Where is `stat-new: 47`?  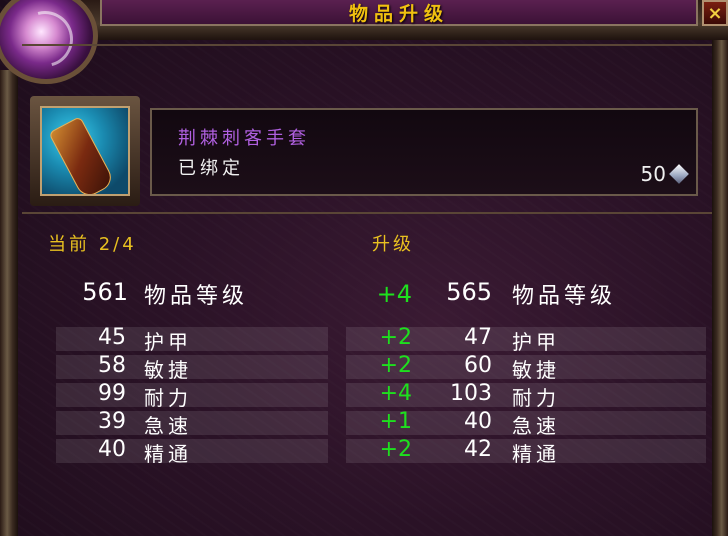
stat-new: 47 is located at coordinates (478, 337).